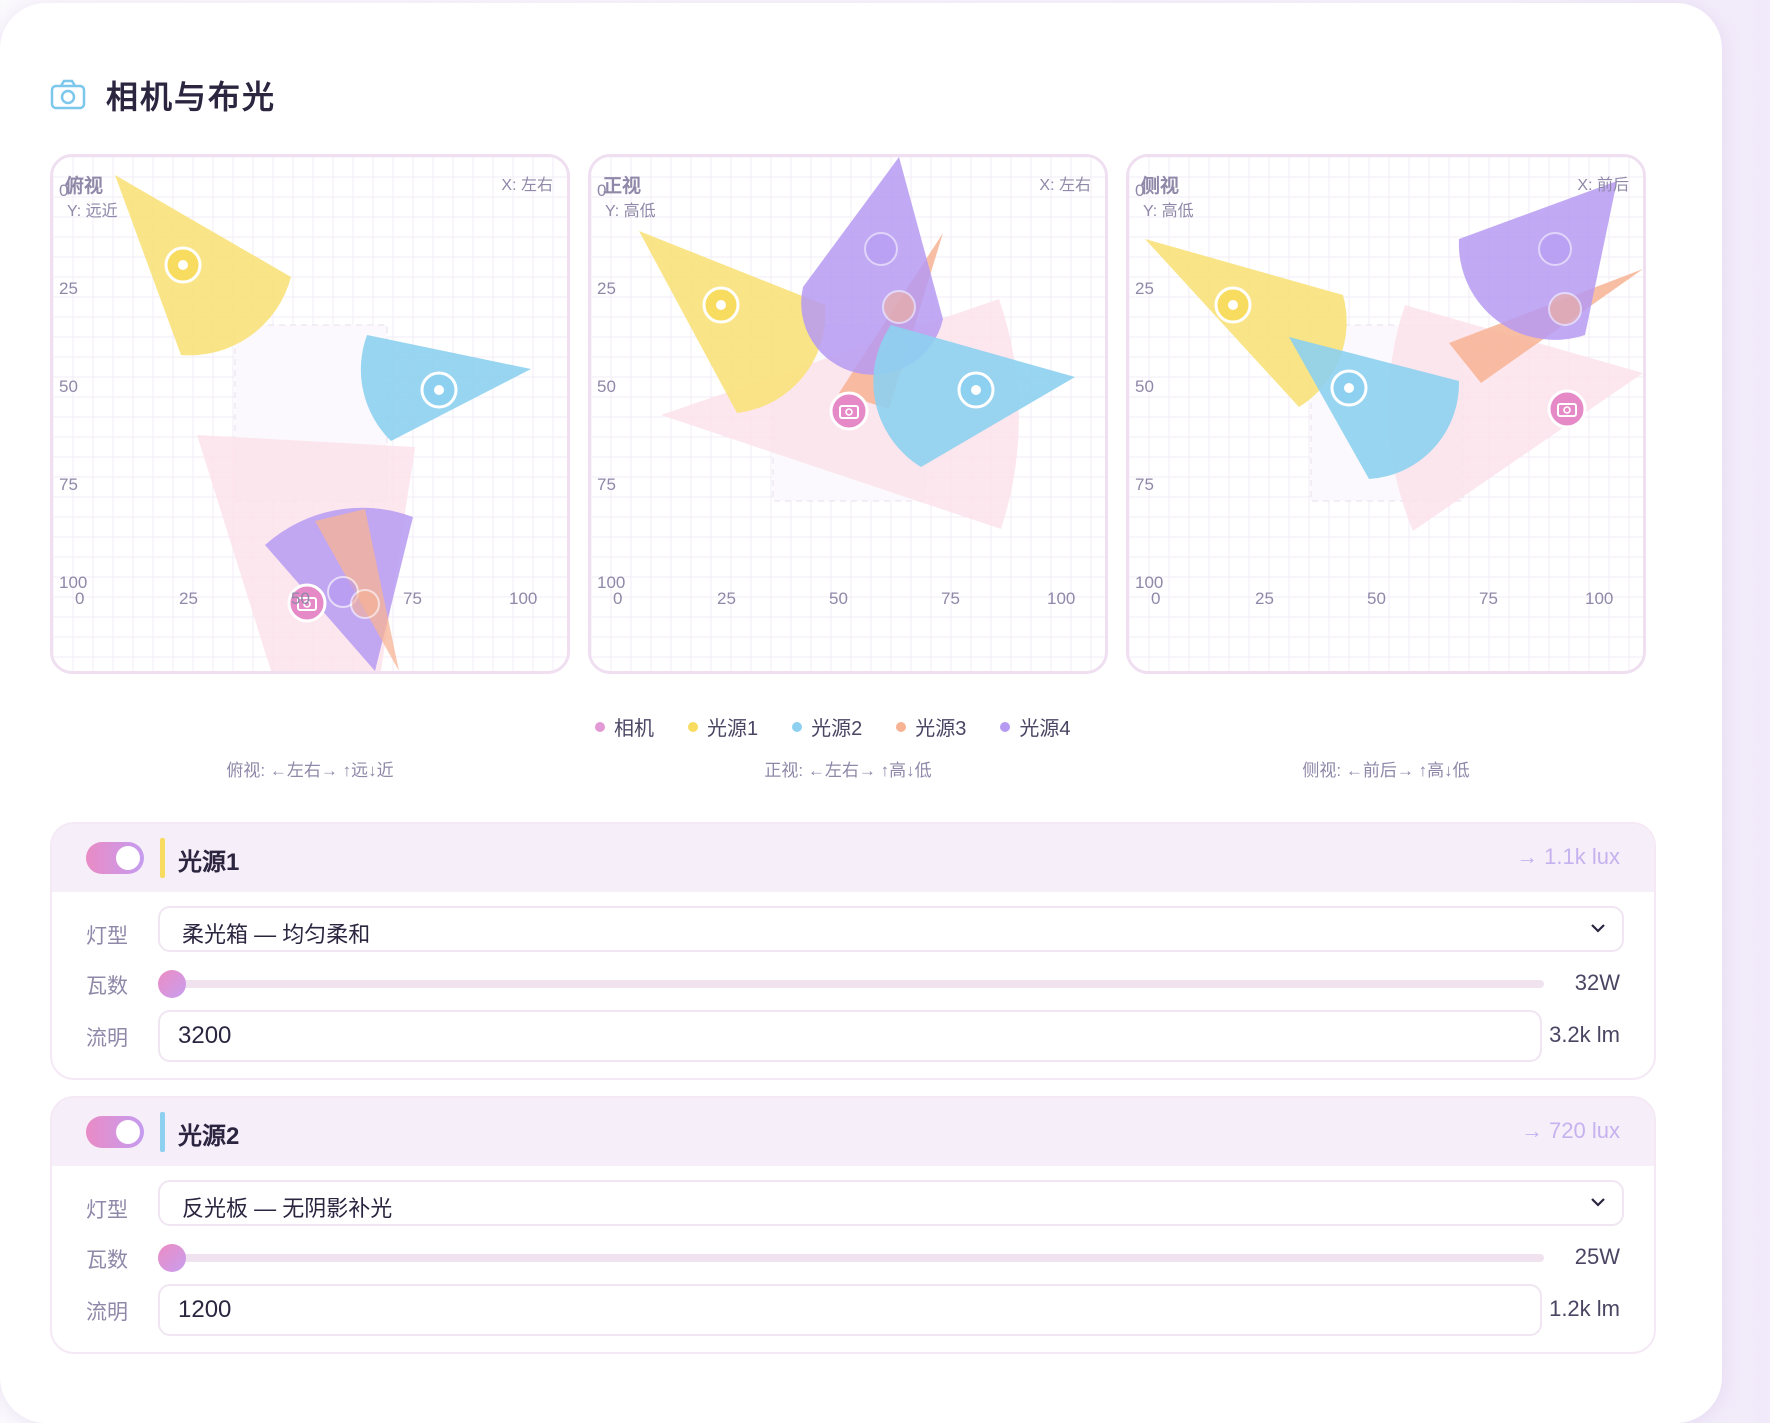  Describe the element at coordinates (1168, 211) in the screenshot. I see `y-axis-label: Y: 高低` at that location.